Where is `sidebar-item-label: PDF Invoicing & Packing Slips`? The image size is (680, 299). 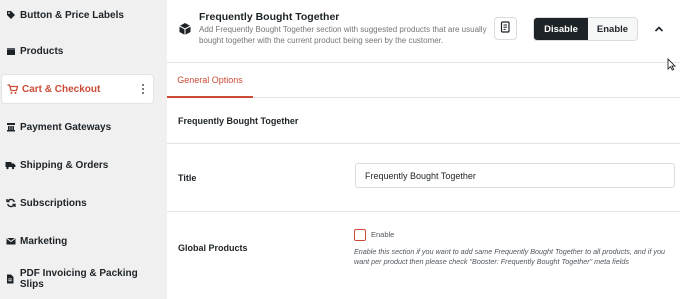
sidebar-item-label: PDF Invoicing & Packing Slips is located at coordinates (78, 279).